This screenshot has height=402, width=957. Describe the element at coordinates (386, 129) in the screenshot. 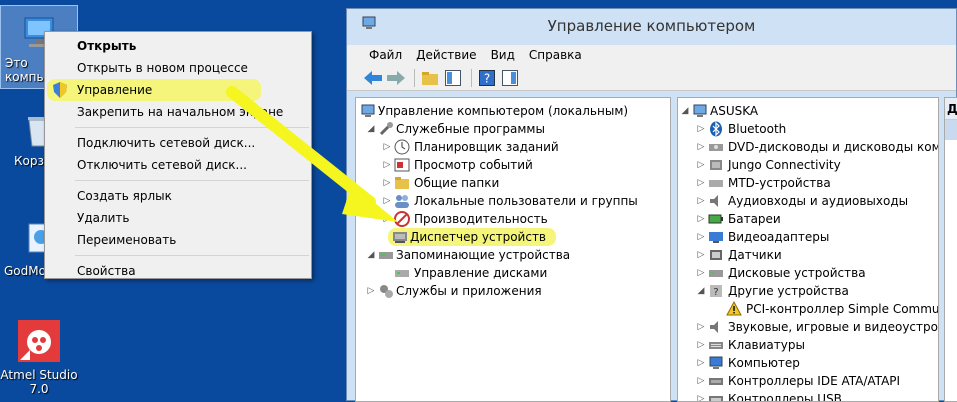

I see `tools-icon` at that location.